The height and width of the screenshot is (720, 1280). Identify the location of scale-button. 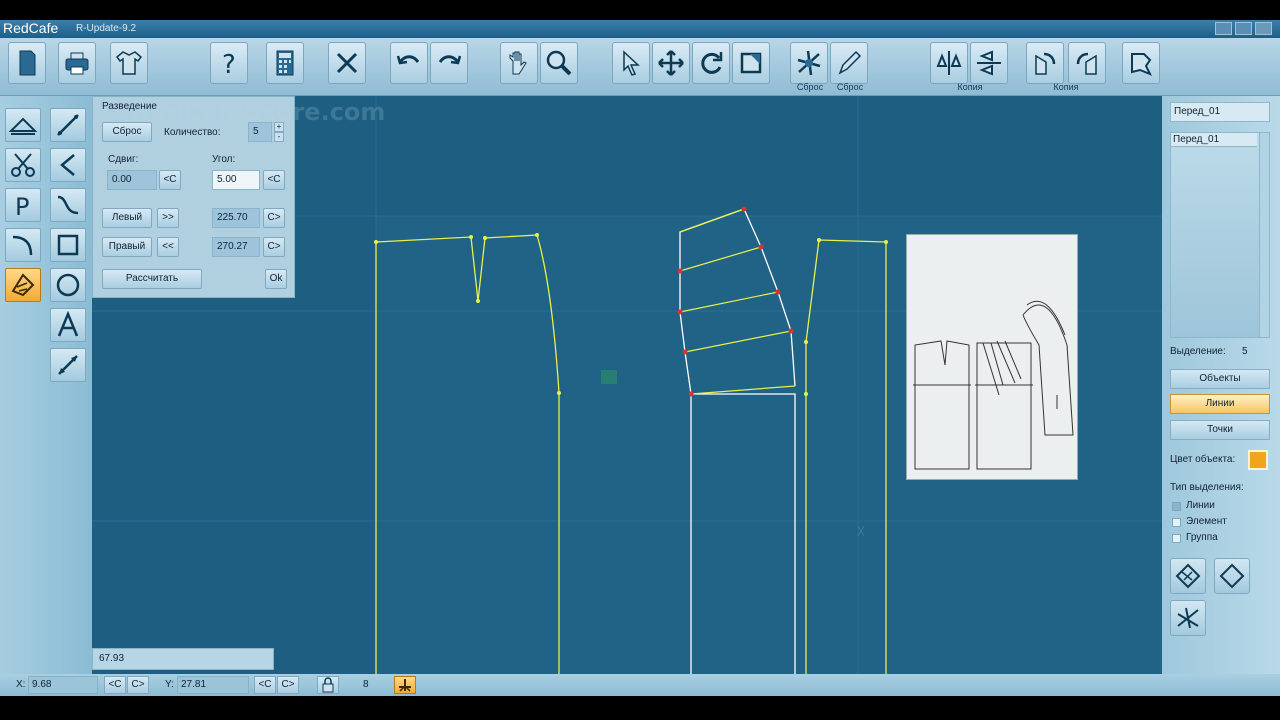
(751, 63).